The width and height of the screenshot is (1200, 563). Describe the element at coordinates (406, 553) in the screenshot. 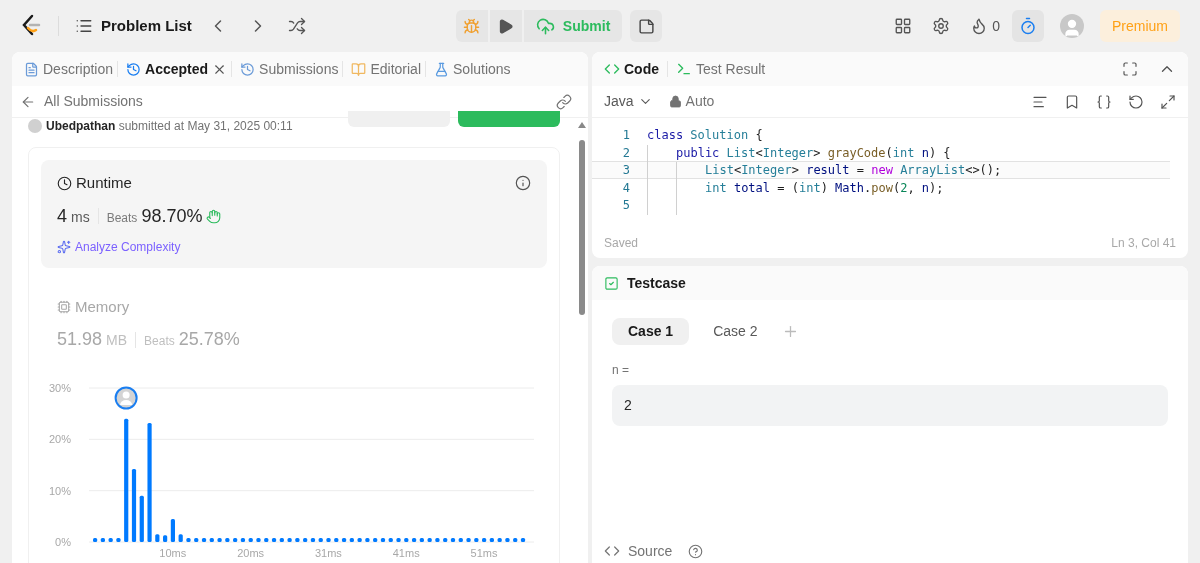

I see `axis-label: 41ms` at that location.